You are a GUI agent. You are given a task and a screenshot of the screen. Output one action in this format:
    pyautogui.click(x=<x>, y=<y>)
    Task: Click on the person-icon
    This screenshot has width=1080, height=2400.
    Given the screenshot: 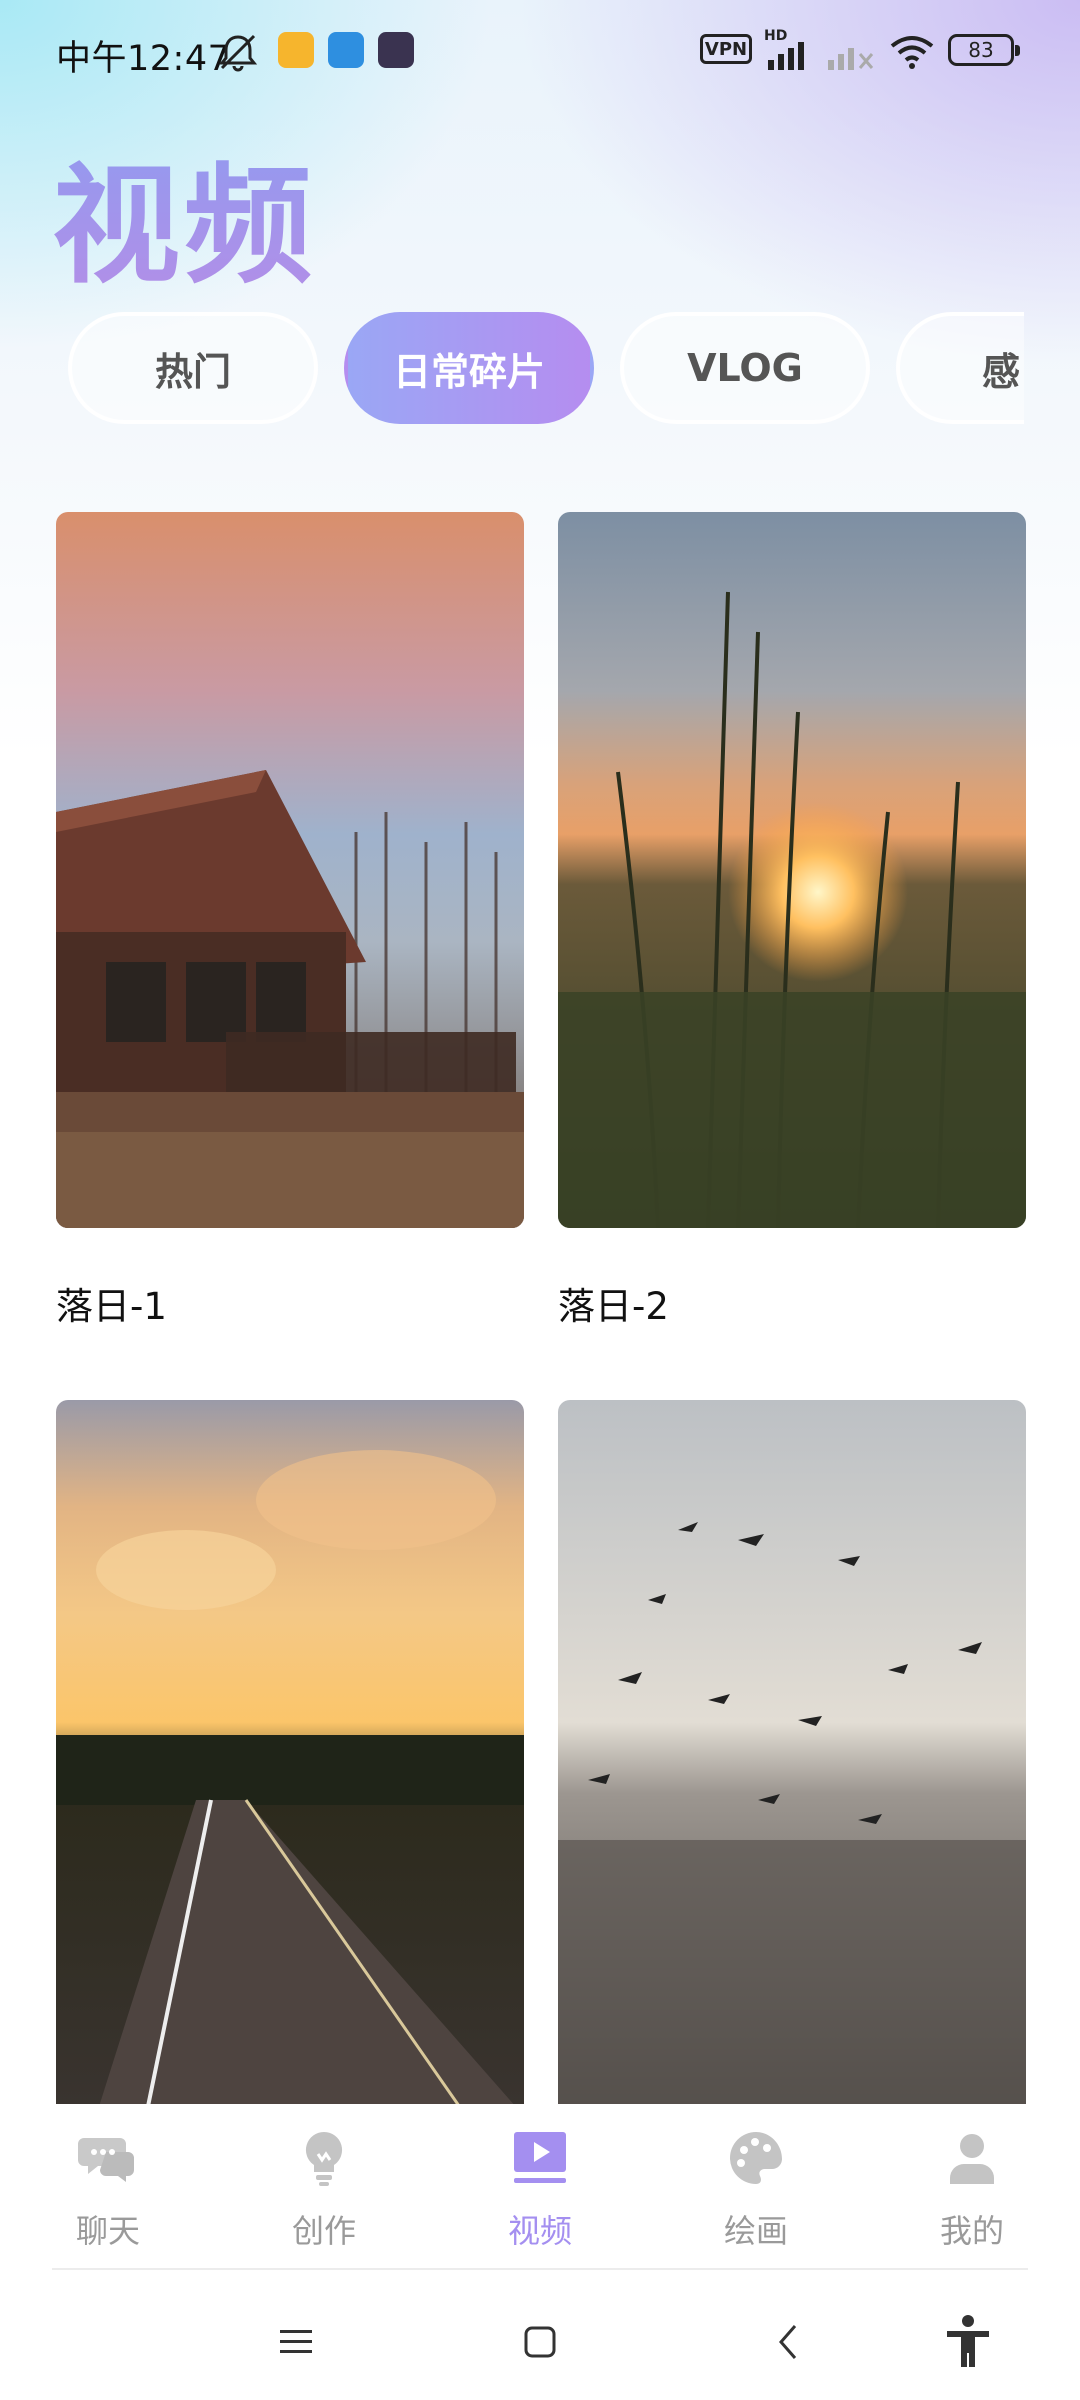 What is the action you would take?
    pyautogui.click(x=972, y=2159)
    